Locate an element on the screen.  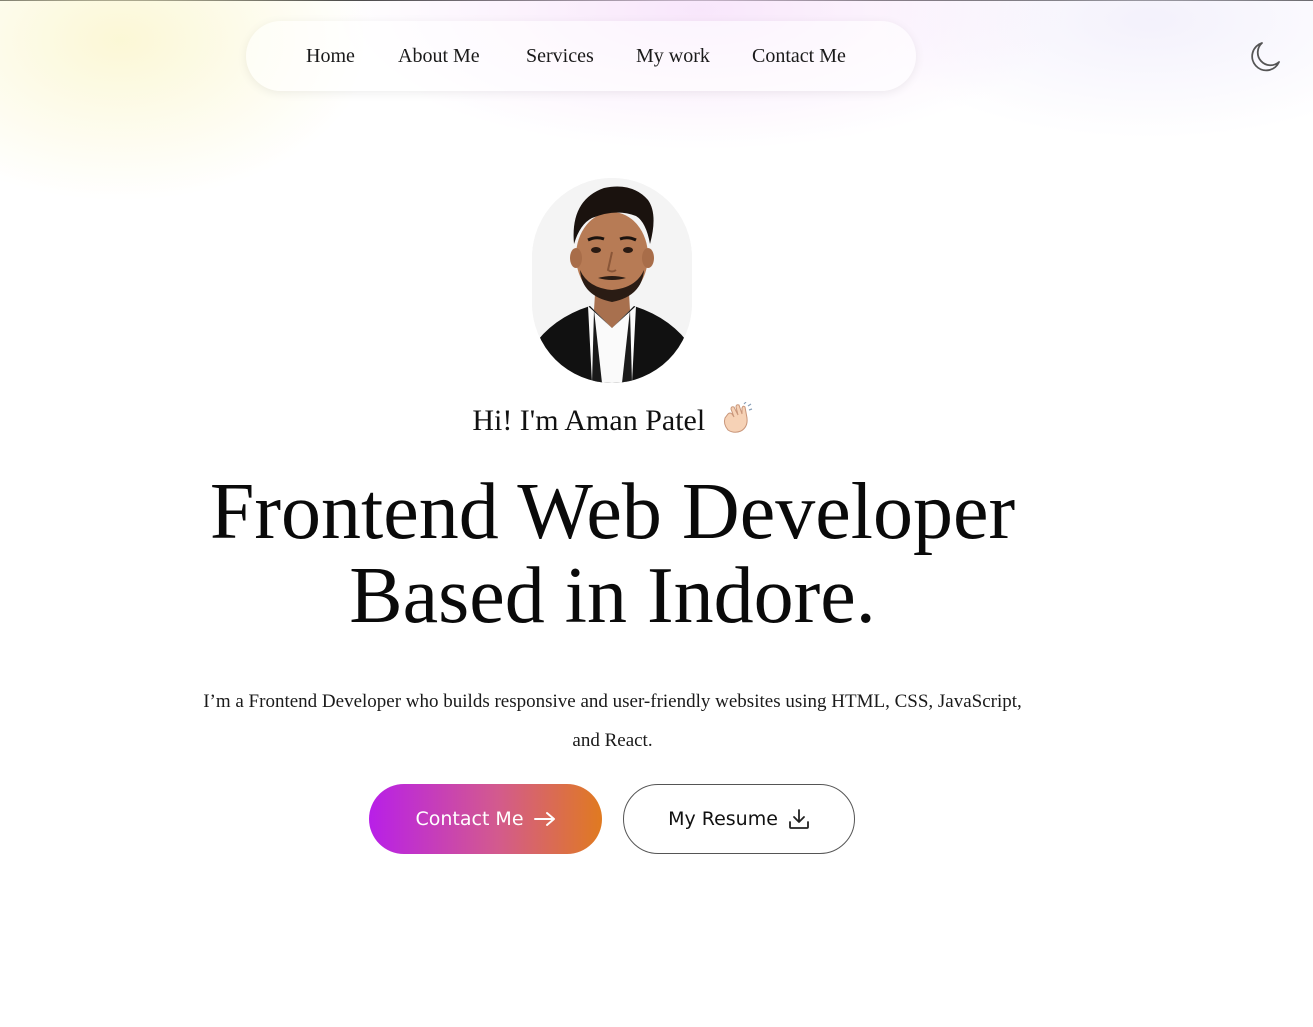
download-icon is located at coordinates (799, 819).